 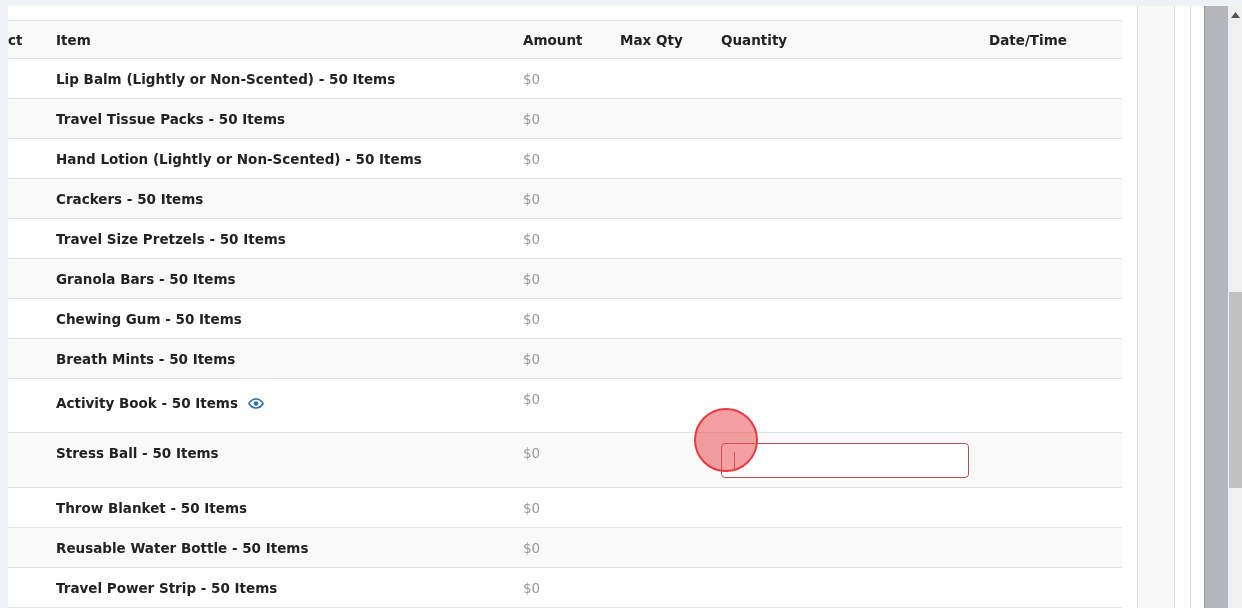 I want to click on eye-icon, so click(x=255, y=403).